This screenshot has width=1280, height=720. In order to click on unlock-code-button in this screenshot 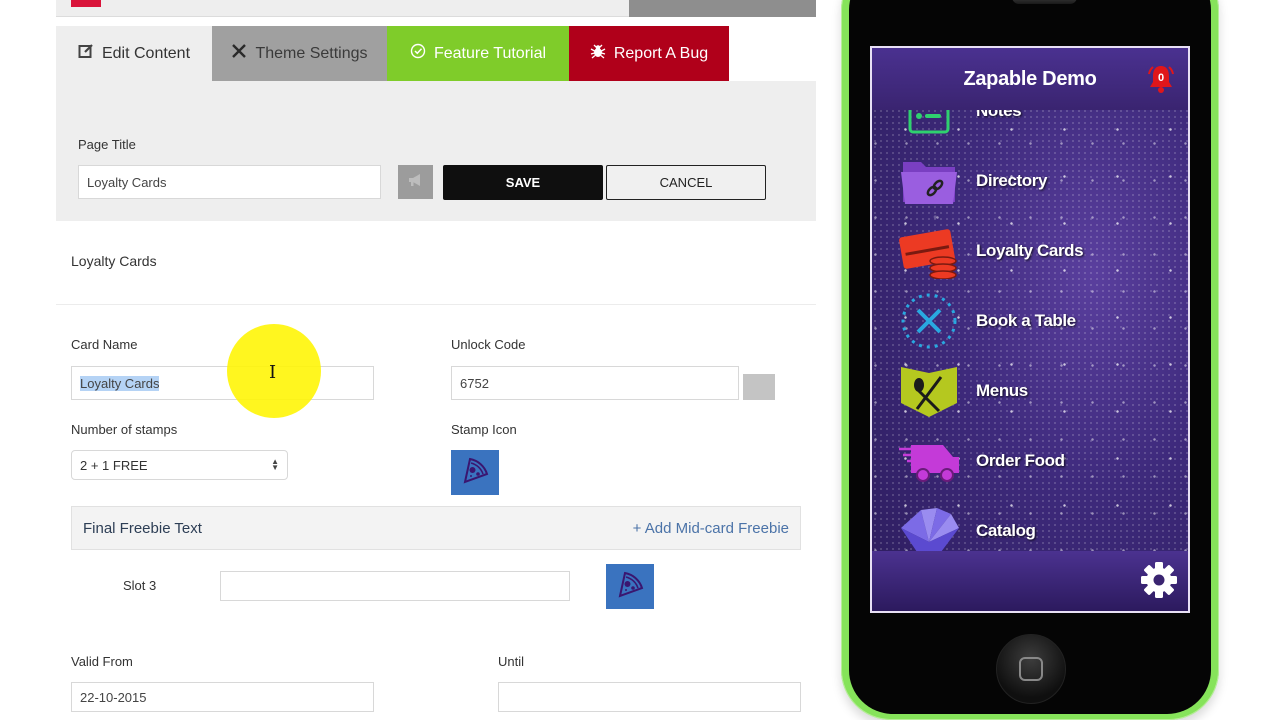, I will do `click(759, 387)`.